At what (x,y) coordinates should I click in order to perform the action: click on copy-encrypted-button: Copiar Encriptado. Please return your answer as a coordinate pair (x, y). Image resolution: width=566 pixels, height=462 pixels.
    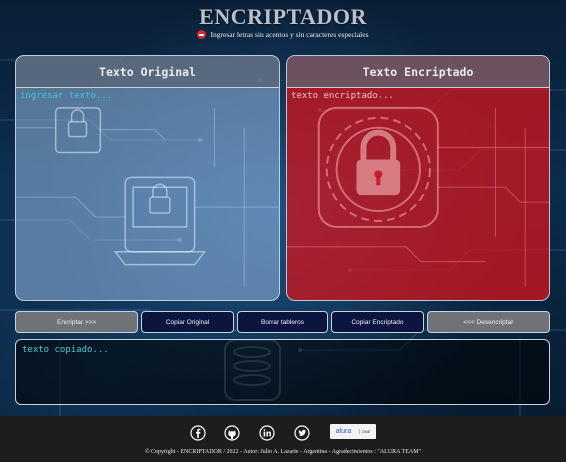
    Looking at the image, I should click on (377, 322).